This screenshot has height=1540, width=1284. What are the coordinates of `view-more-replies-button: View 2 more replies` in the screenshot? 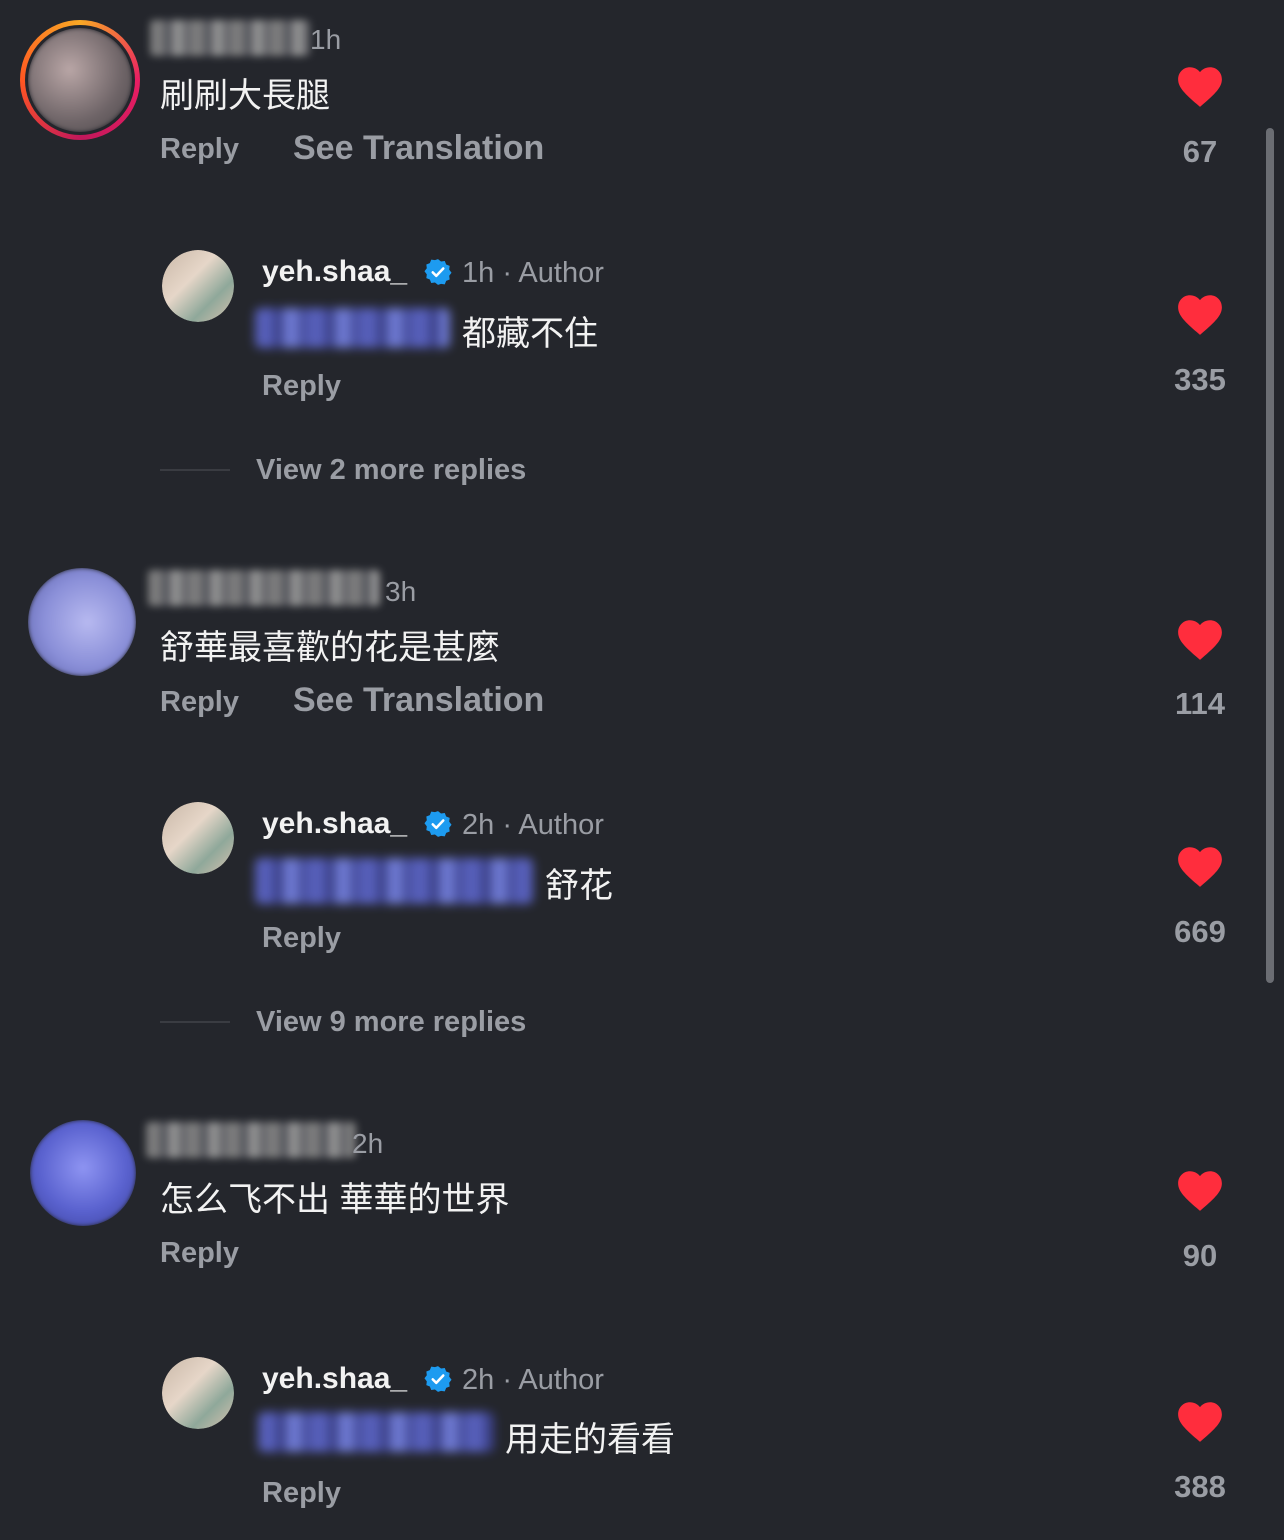 It's located at (391, 470).